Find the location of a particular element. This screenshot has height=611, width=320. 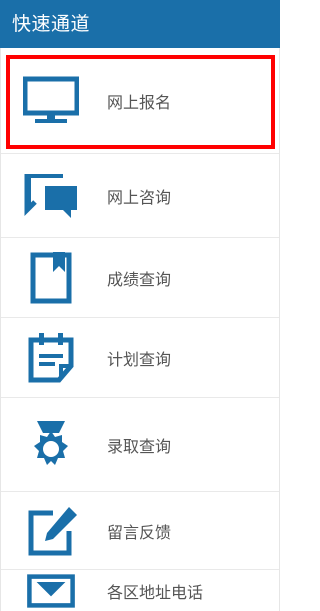

bookmark-book-icon is located at coordinates (51, 277).